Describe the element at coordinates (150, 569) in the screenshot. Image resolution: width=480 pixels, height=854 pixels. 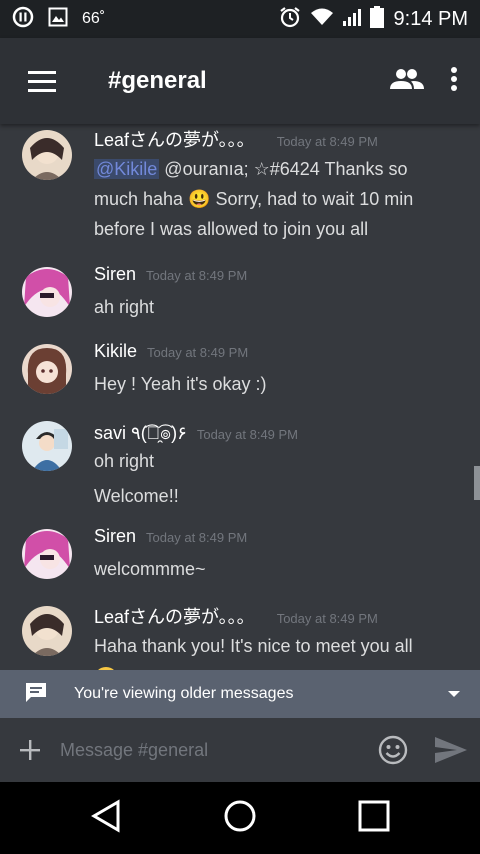
I see `message-line: welcommme~` at that location.